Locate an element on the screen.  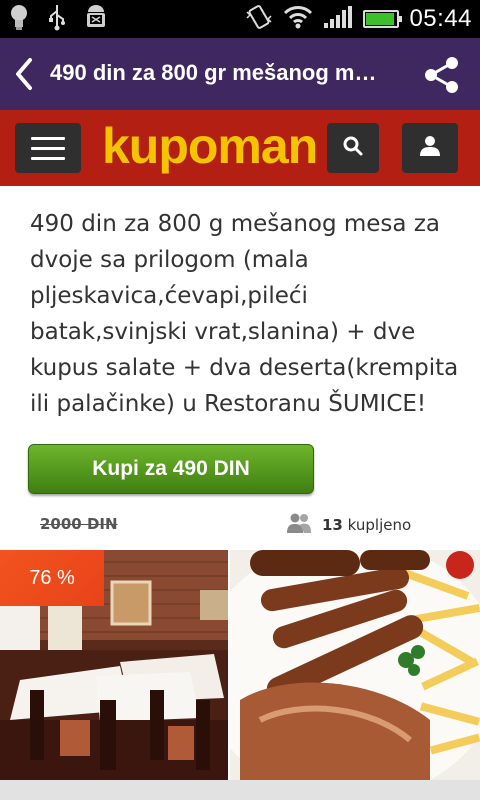
vibrate-icon is located at coordinates (259, 19).